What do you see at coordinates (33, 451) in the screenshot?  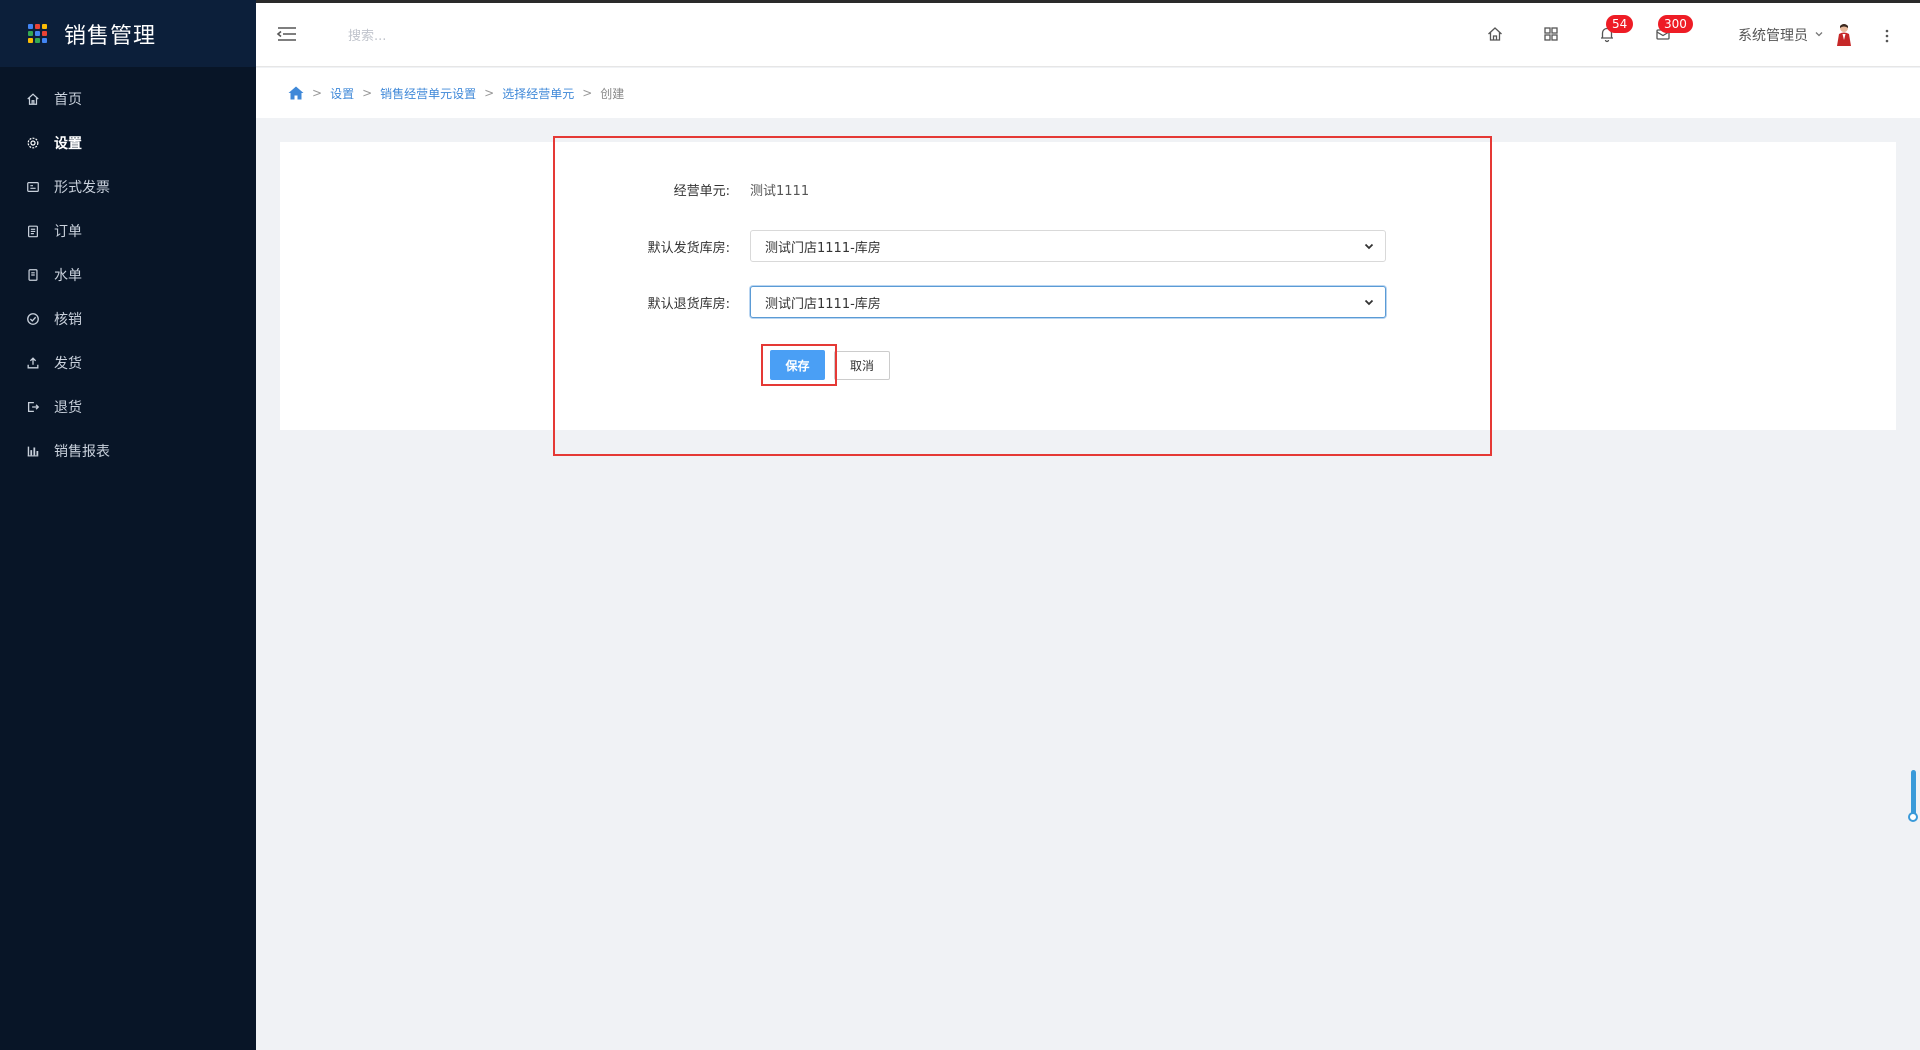 I see `bar-chart-icon` at bounding box center [33, 451].